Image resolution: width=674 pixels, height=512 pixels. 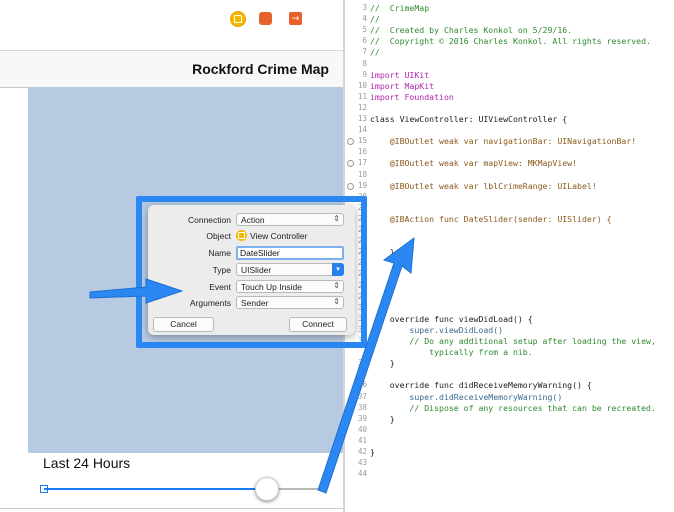 What do you see at coordinates (218, 236) in the screenshot?
I see `object-label: Object` at bounding box center [218, 236].